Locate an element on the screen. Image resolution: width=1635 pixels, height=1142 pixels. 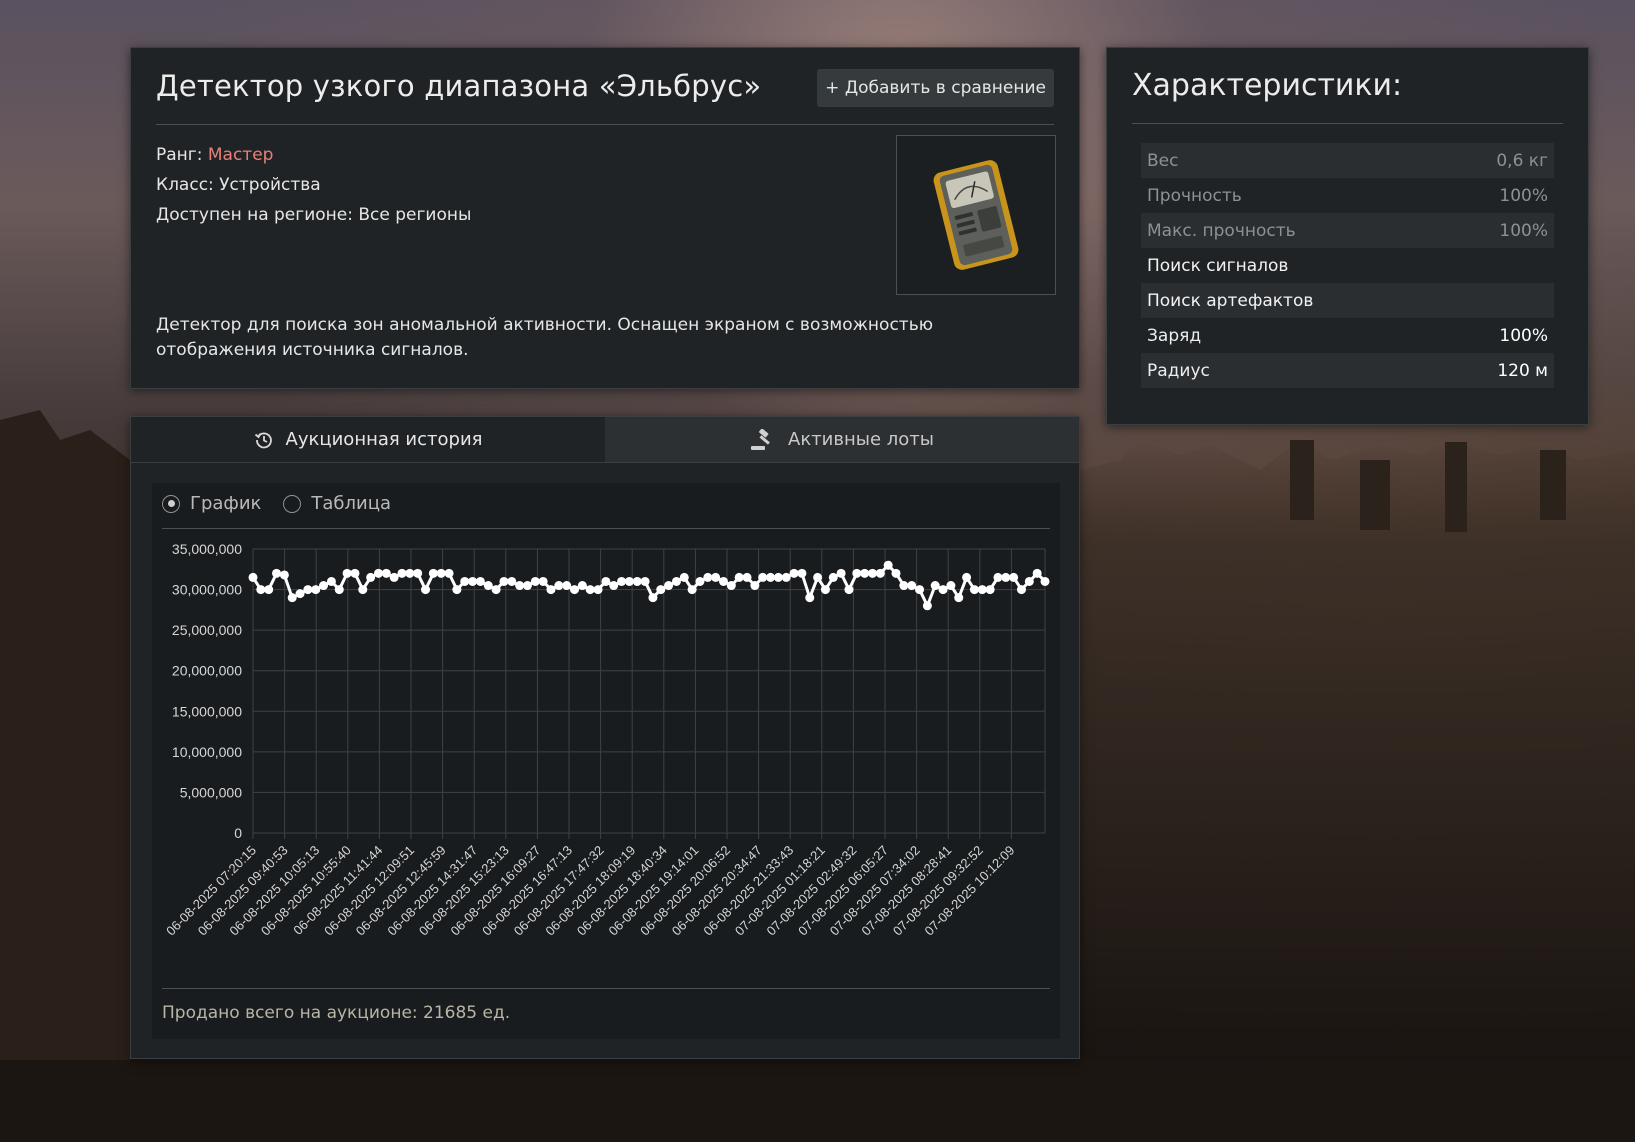
y-tick-label: 5,000,000 is located at coordinates (211, 792).